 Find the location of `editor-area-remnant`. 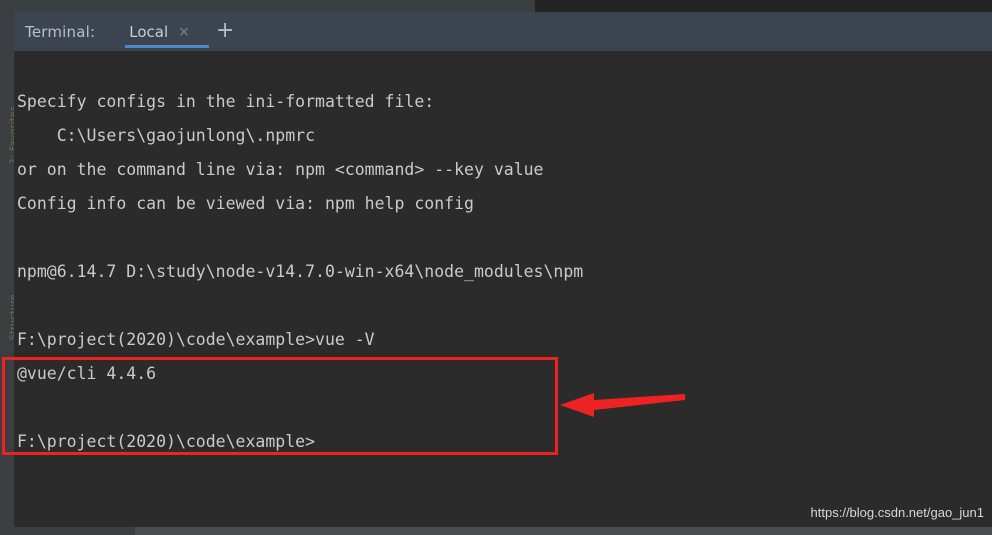

editor-area-remnant is located at coordinates (267, 6).